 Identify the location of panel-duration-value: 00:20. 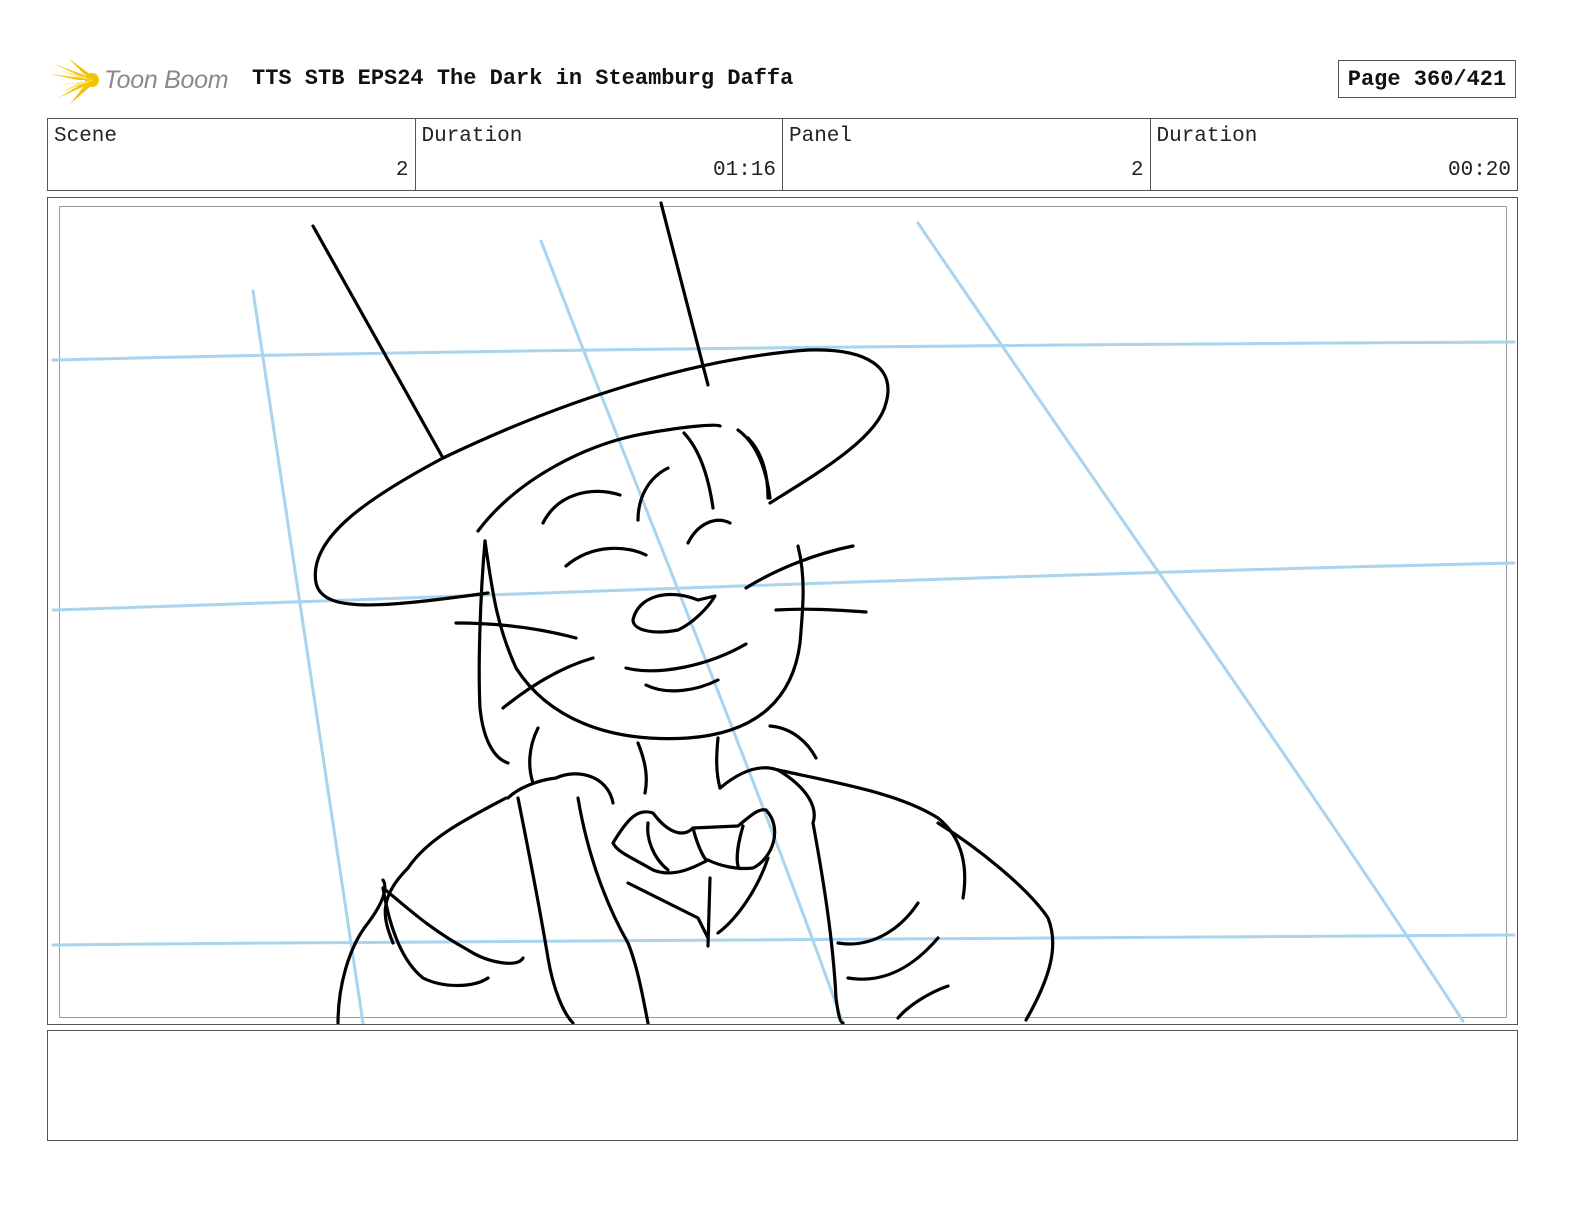
(1479, 170).